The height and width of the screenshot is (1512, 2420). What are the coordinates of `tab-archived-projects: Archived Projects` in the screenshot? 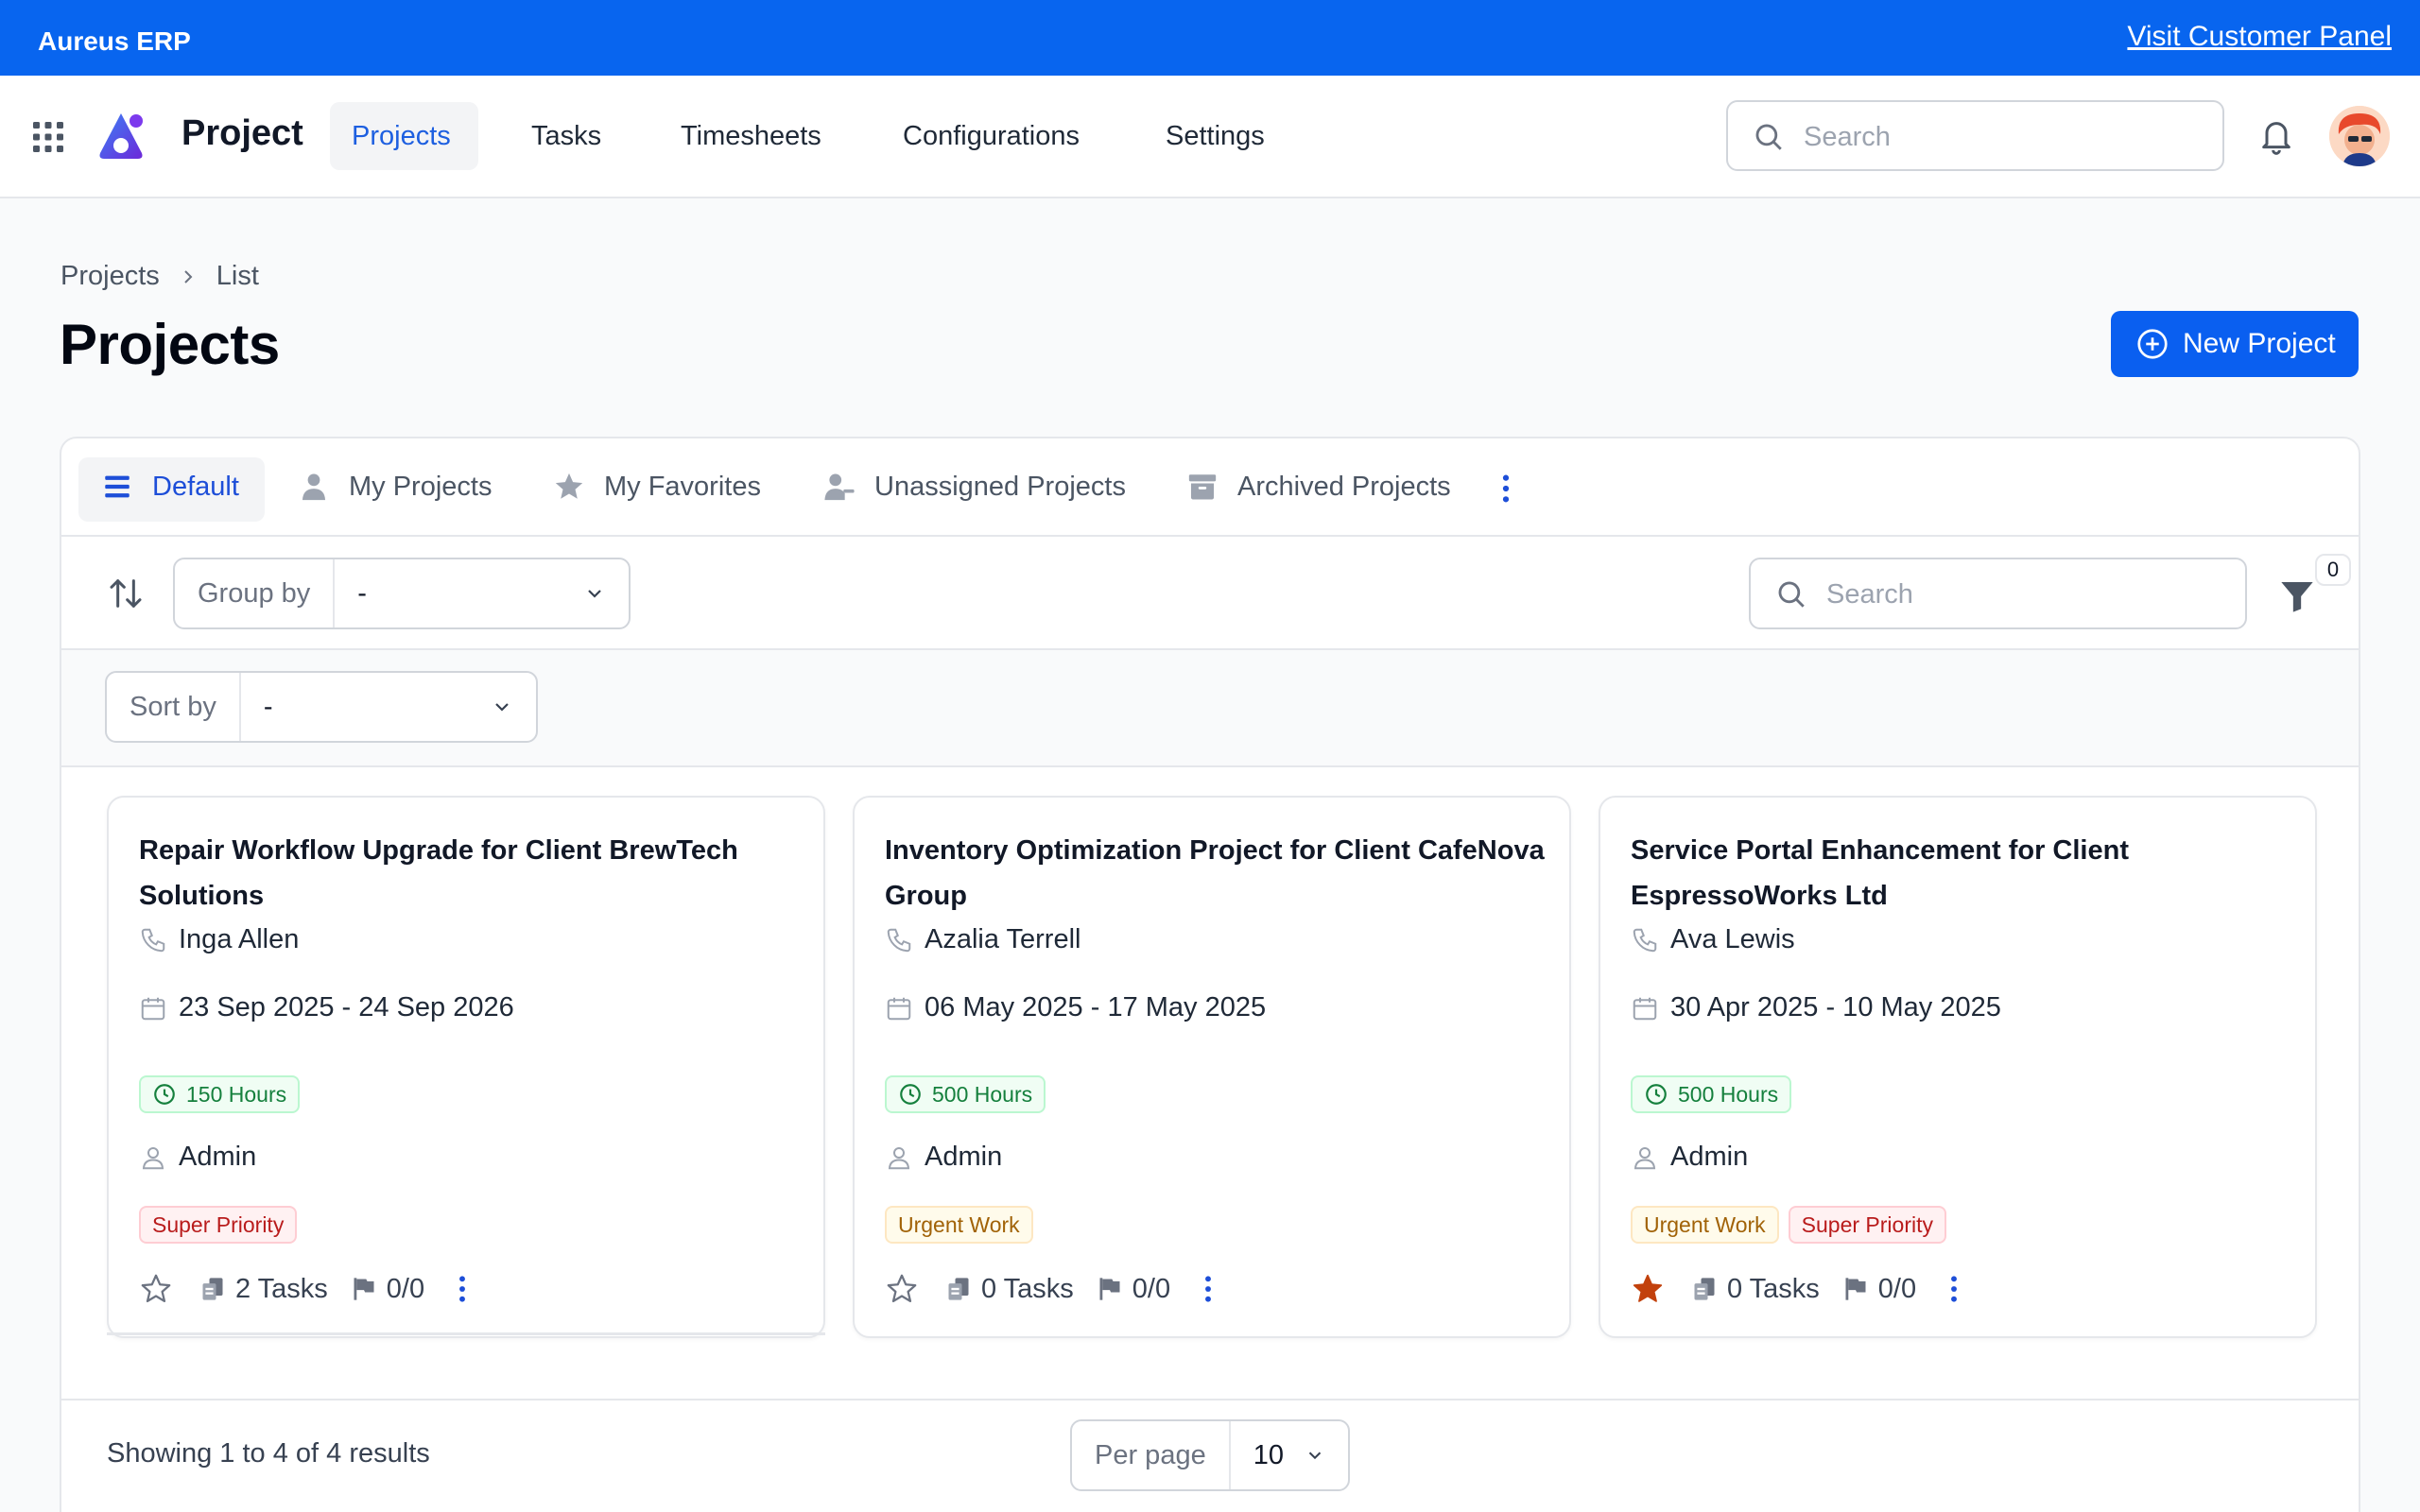 It's located at (1318, 486).